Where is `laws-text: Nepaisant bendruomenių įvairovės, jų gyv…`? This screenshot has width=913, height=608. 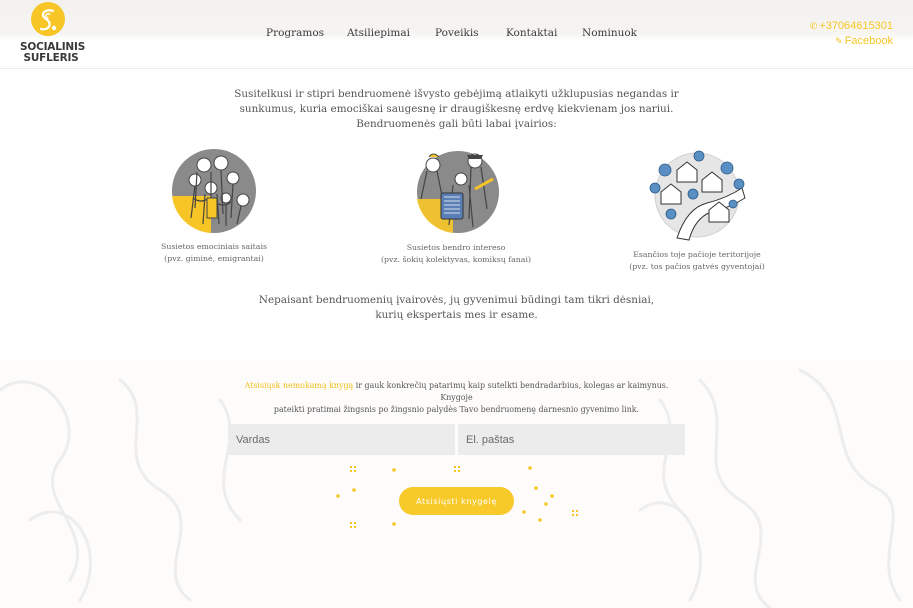 laws-text: Nepaisant bendruomenių įvairovės, jų gyv… is located at coordinates (456, 308).